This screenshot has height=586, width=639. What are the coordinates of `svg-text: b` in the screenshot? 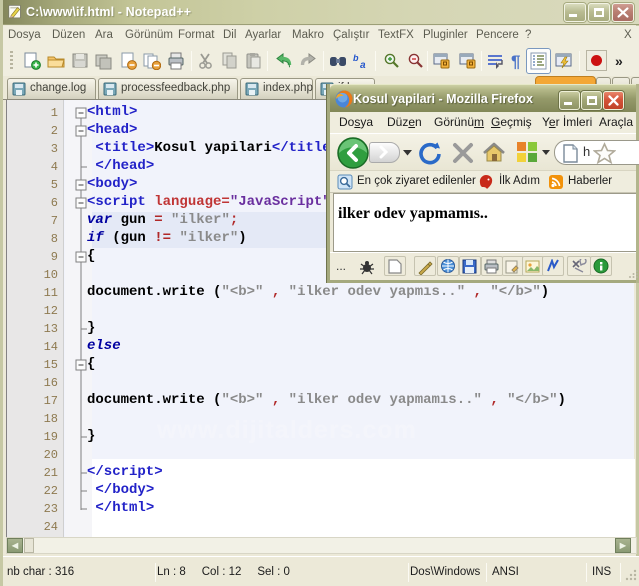 It's located at (356, 58).